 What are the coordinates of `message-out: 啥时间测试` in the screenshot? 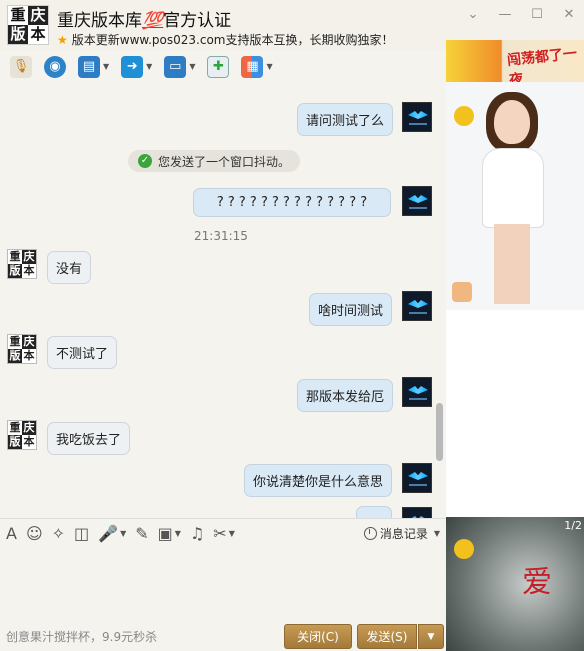 It's located at (351, 309).